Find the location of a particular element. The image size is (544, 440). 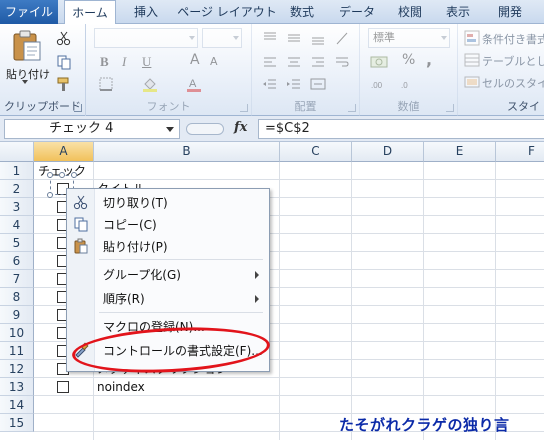

formula-input: =$C$2 is located at coordinates (401, 129).